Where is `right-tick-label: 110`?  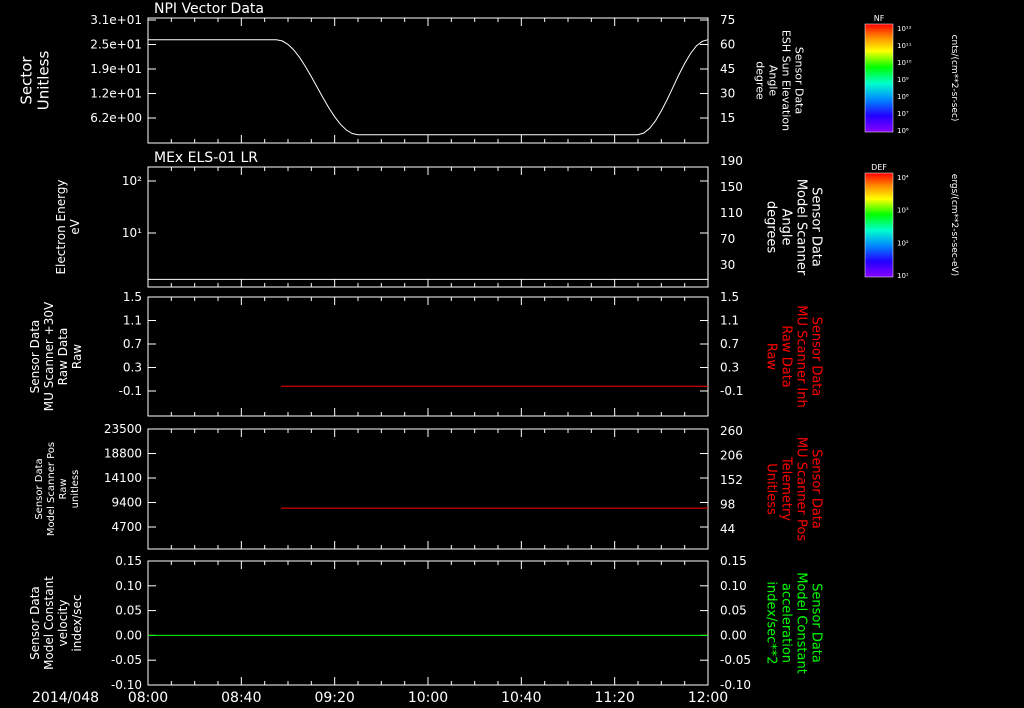
right-tick-label: 110 is located at coordinates (731, 213).